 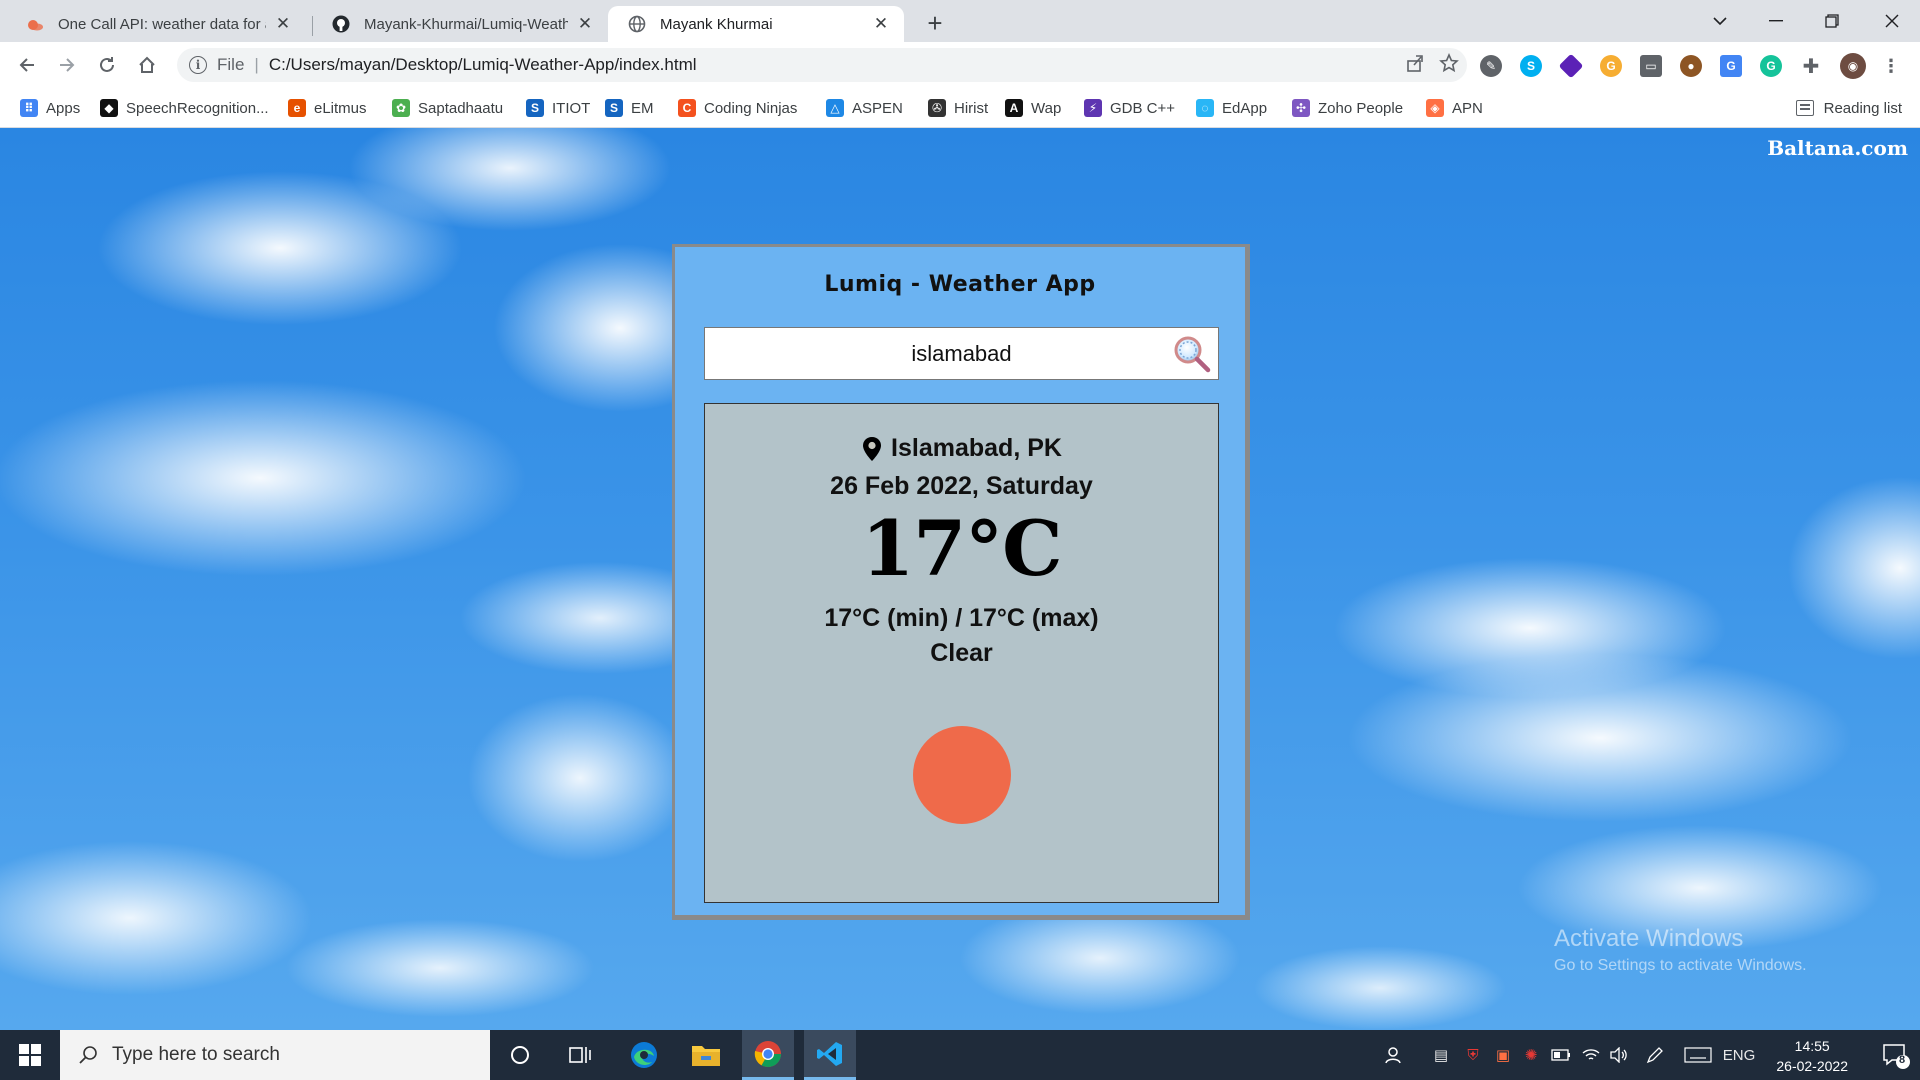 I want to click on new-tab-button: +, so click(x=935, y=23).